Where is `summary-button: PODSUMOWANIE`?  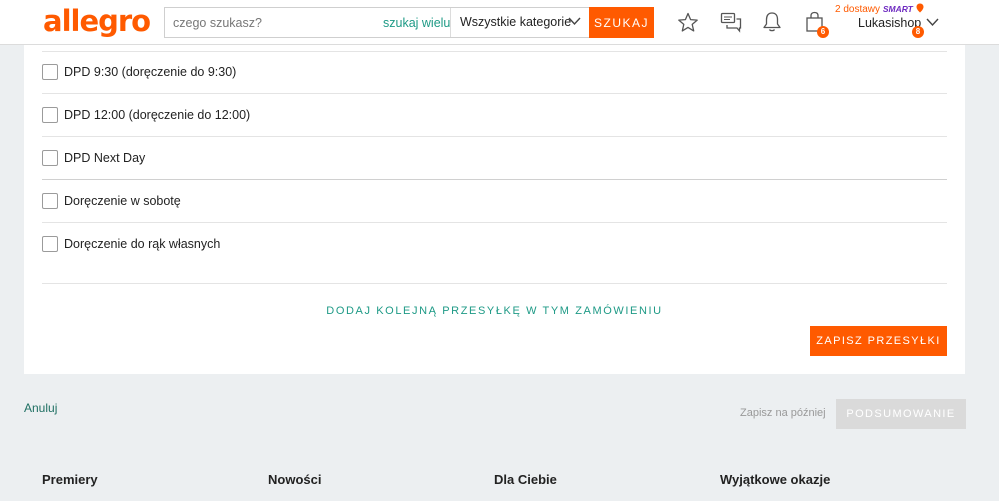 summary-button: PODSUMOWANIE is located at coordinates (901, 414).